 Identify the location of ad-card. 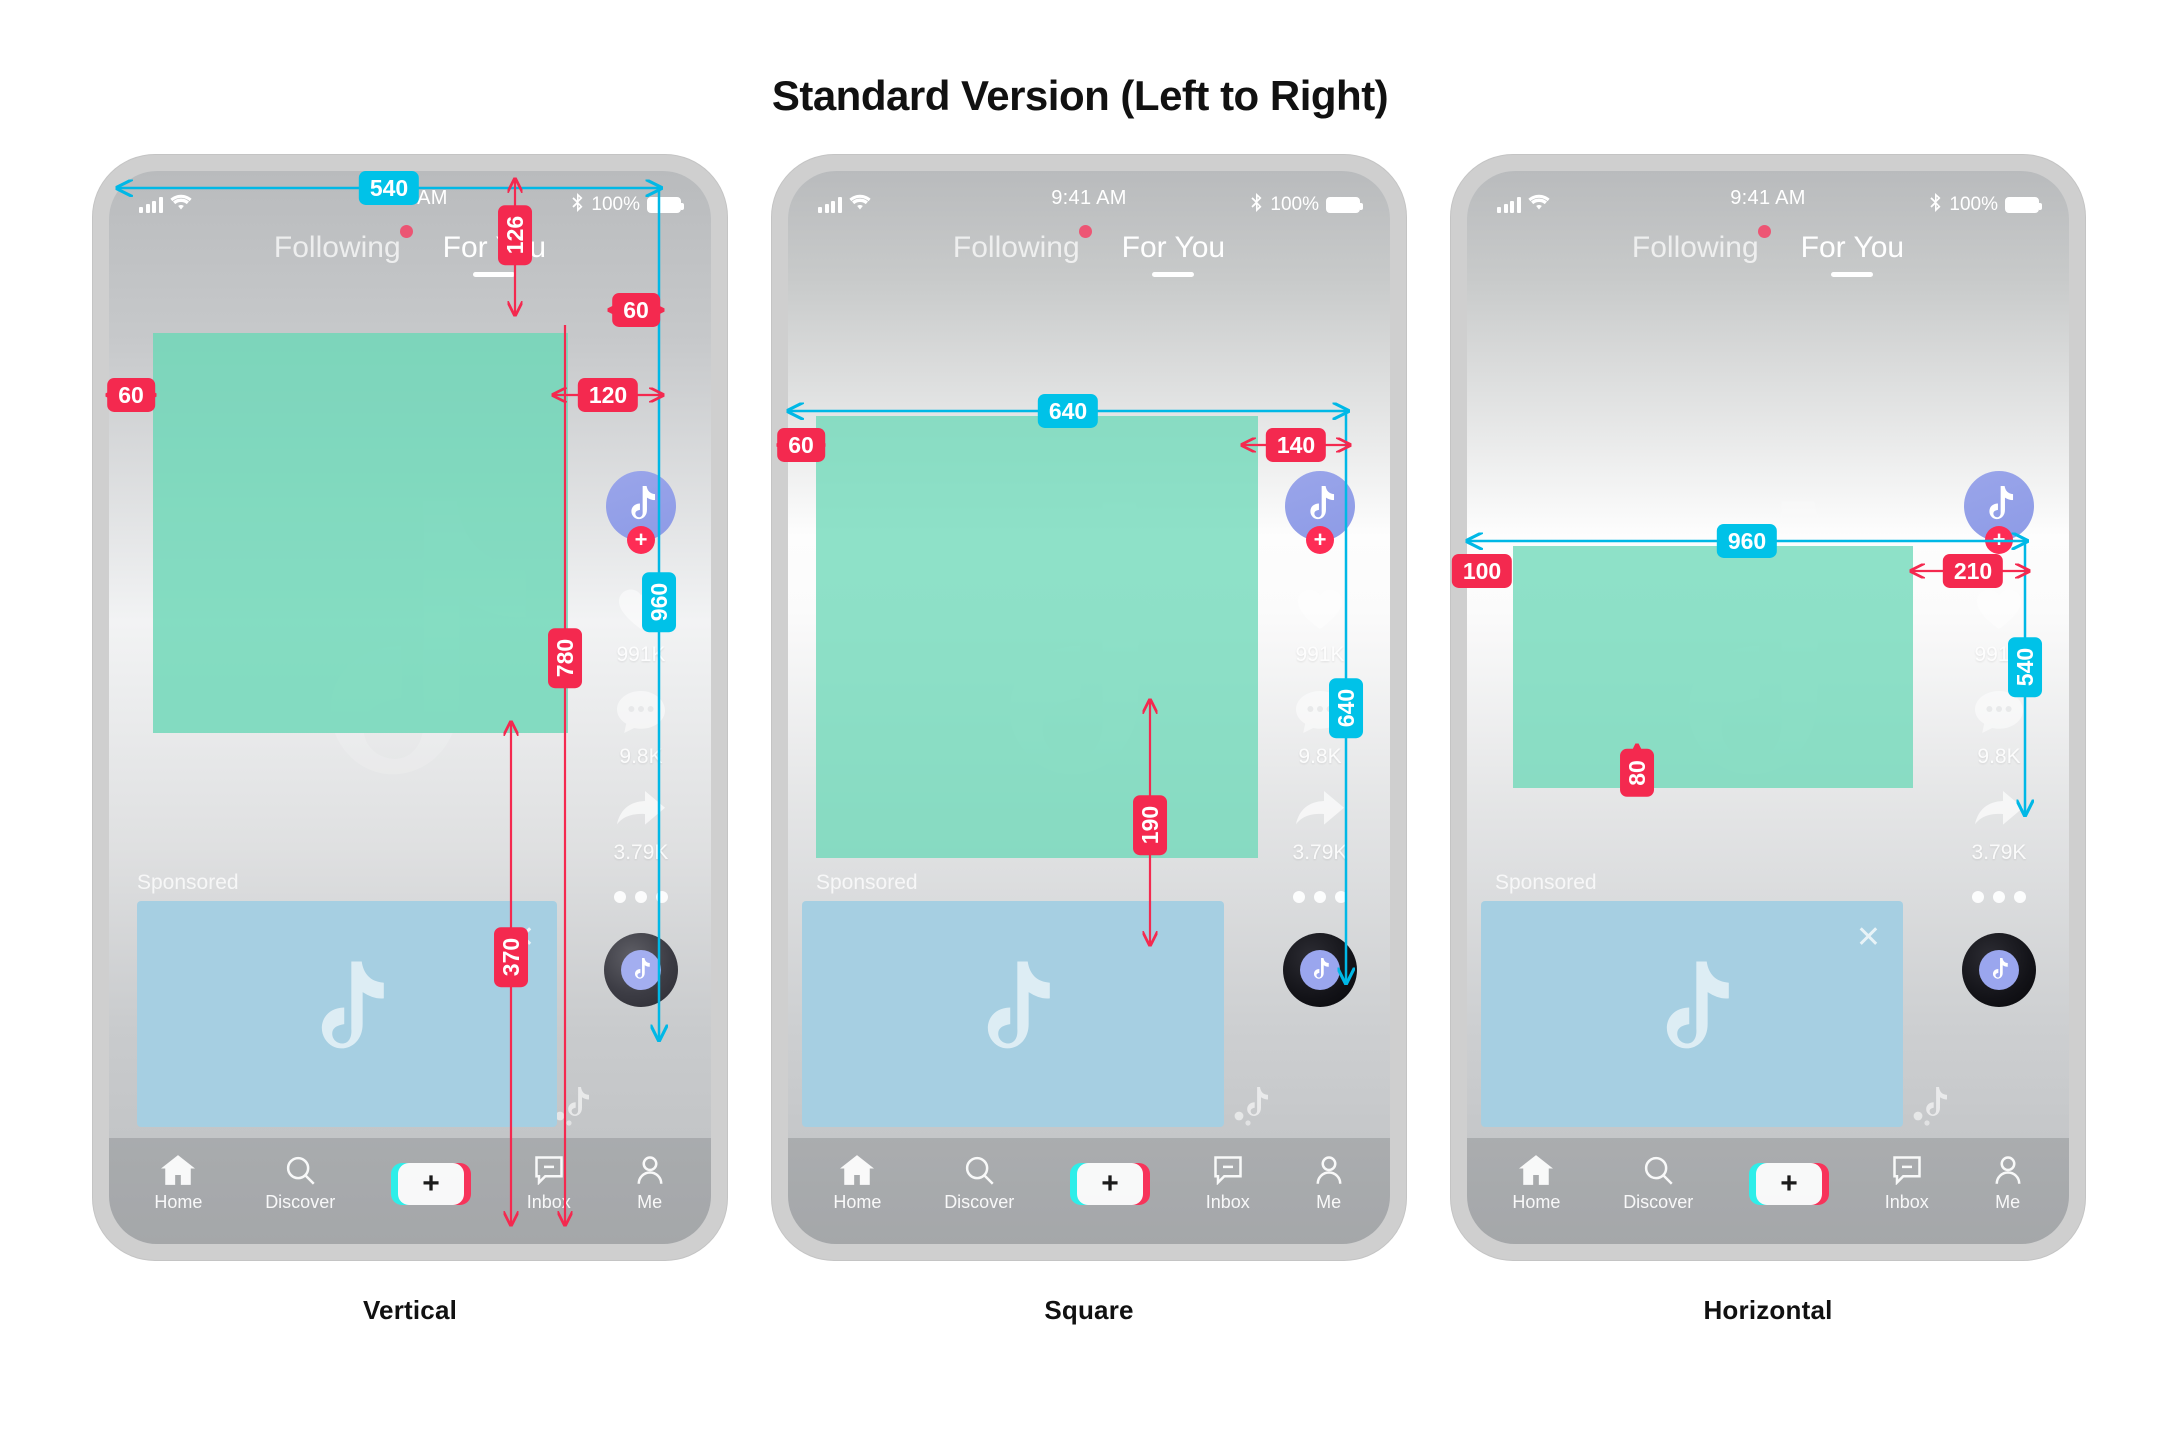
(1013, 1014).